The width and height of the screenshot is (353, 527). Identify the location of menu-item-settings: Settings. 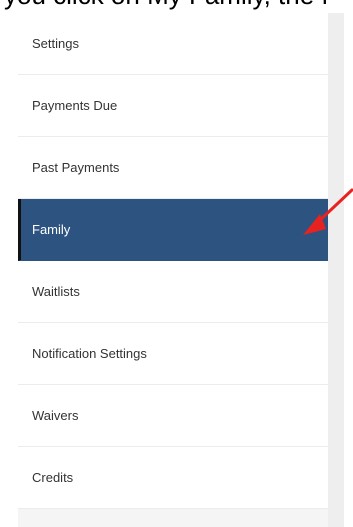
(173, 44).